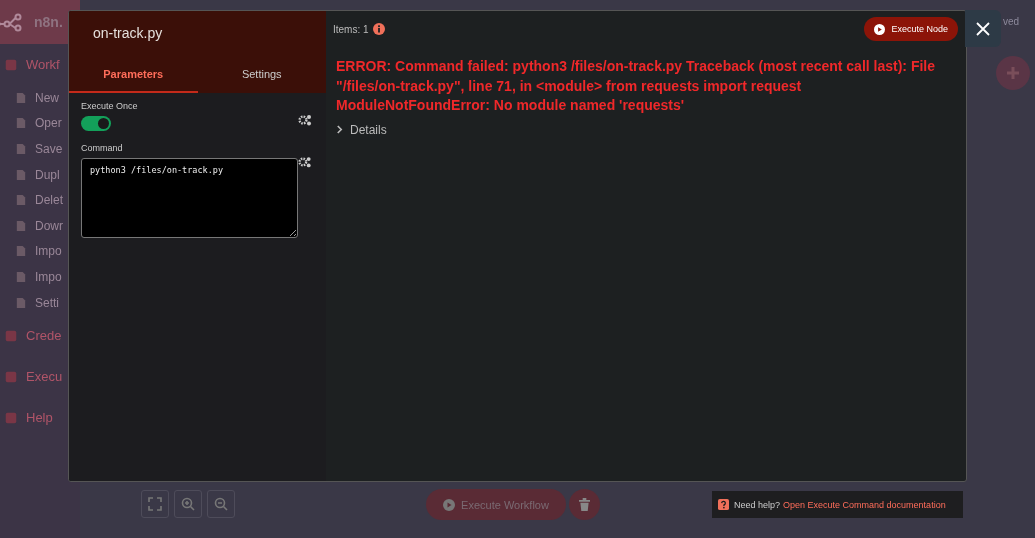 This screenshot has height=538, width=1035. I want to click on add-node-button, so click(1013, 73).